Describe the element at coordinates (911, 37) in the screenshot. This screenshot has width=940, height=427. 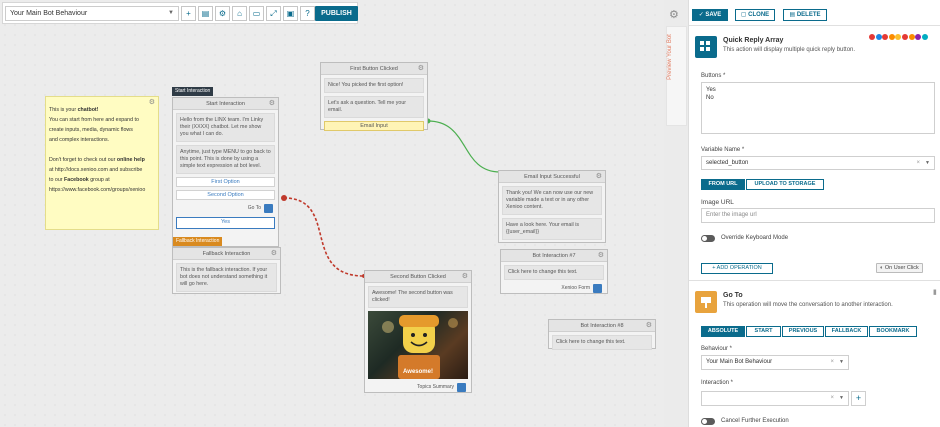
I see `web-icon` at that location.